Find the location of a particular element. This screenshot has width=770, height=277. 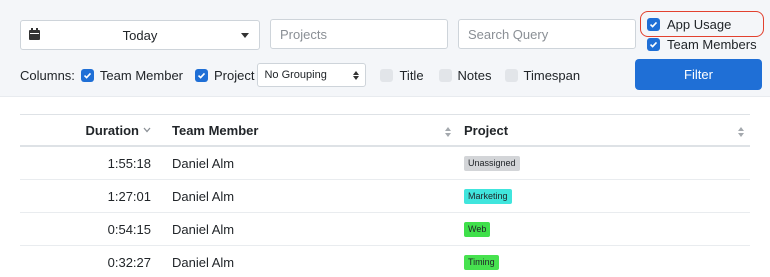

grouping-select: No Grouping is located at coordinates (312, 75).